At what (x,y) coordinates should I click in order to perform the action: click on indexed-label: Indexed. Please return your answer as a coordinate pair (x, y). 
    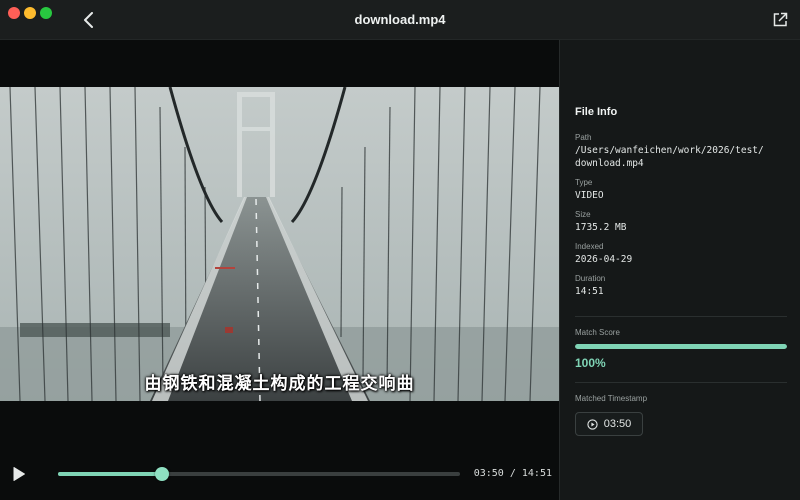
    Looking at the image, I should click on (589, 246).